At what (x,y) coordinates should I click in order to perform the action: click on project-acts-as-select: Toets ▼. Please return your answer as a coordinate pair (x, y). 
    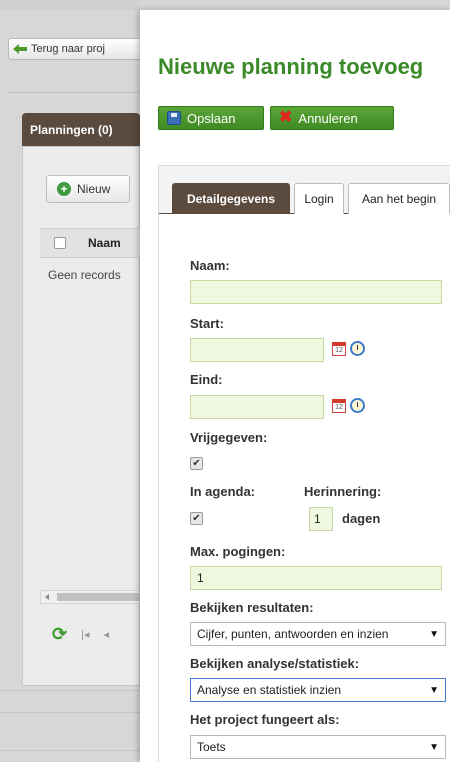
    Looking at the image, I should click on (318, 747).